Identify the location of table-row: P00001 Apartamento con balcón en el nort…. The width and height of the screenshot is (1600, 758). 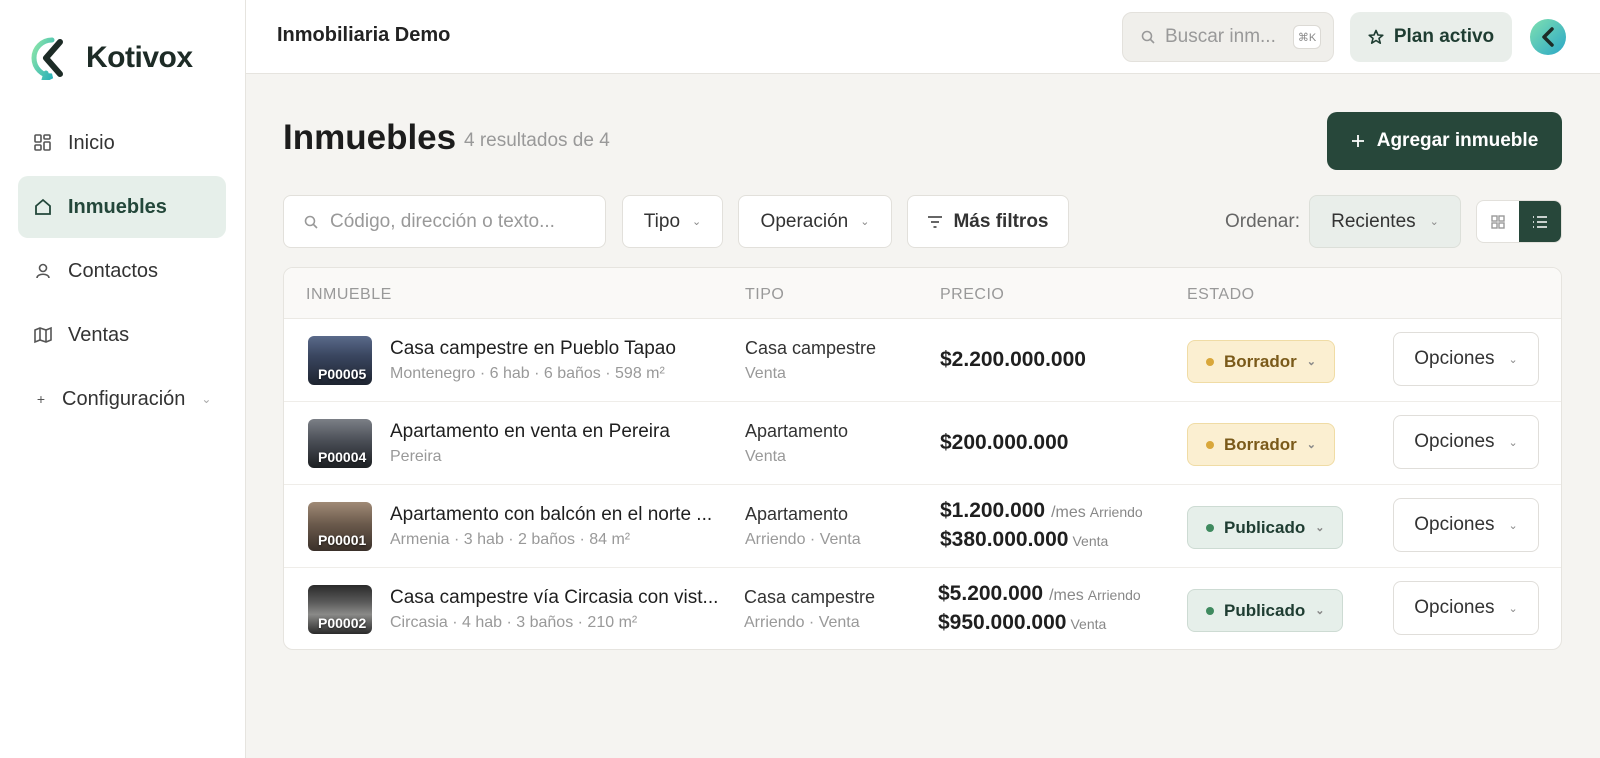
(922, 526).